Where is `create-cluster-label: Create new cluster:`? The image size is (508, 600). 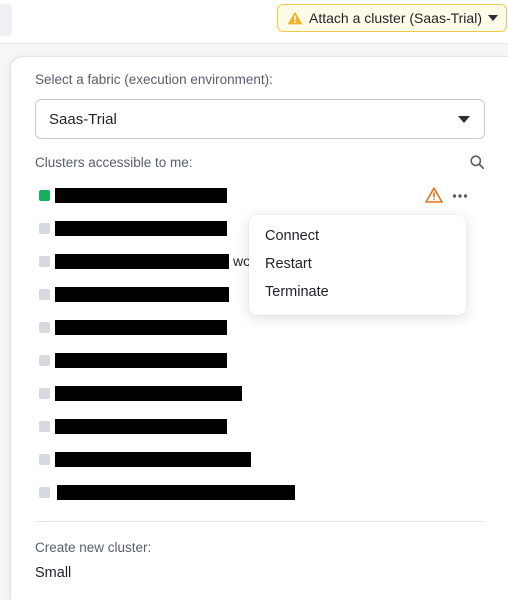 create-cluster-label: Create new cluster: is located at coordinates (93, 547).